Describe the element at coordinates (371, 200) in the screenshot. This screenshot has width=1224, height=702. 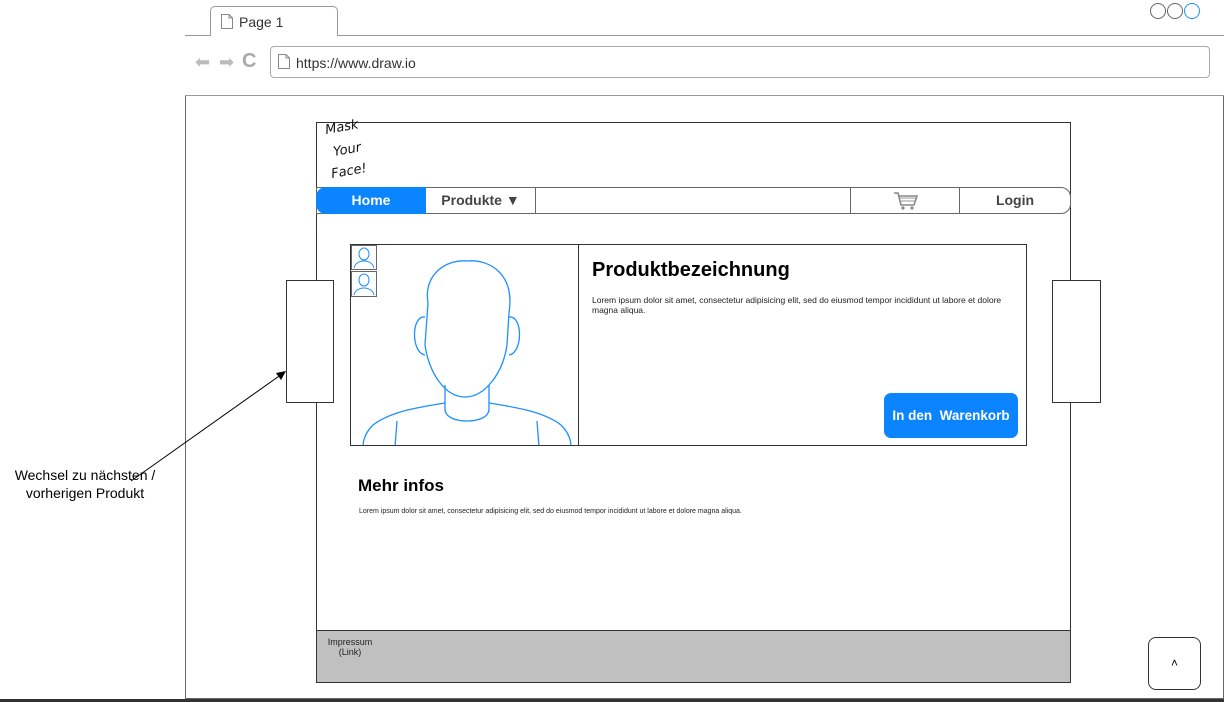
I see `nav-home: Home` at that location.